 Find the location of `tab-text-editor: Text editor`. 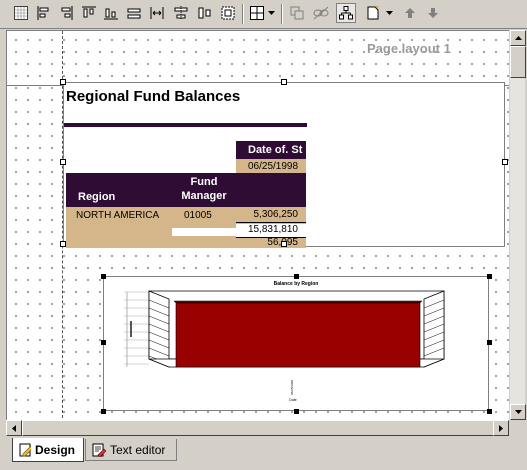

tab-text-editor: Text editor is located at coordinates (131, 450).